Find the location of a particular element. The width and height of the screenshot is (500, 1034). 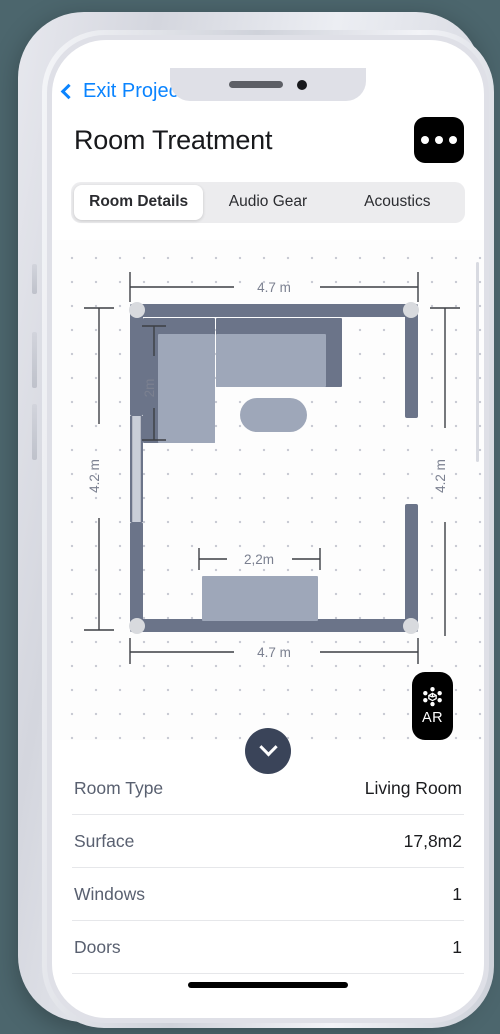

table-row: Windows 1 is located at coordinates (268, 894).